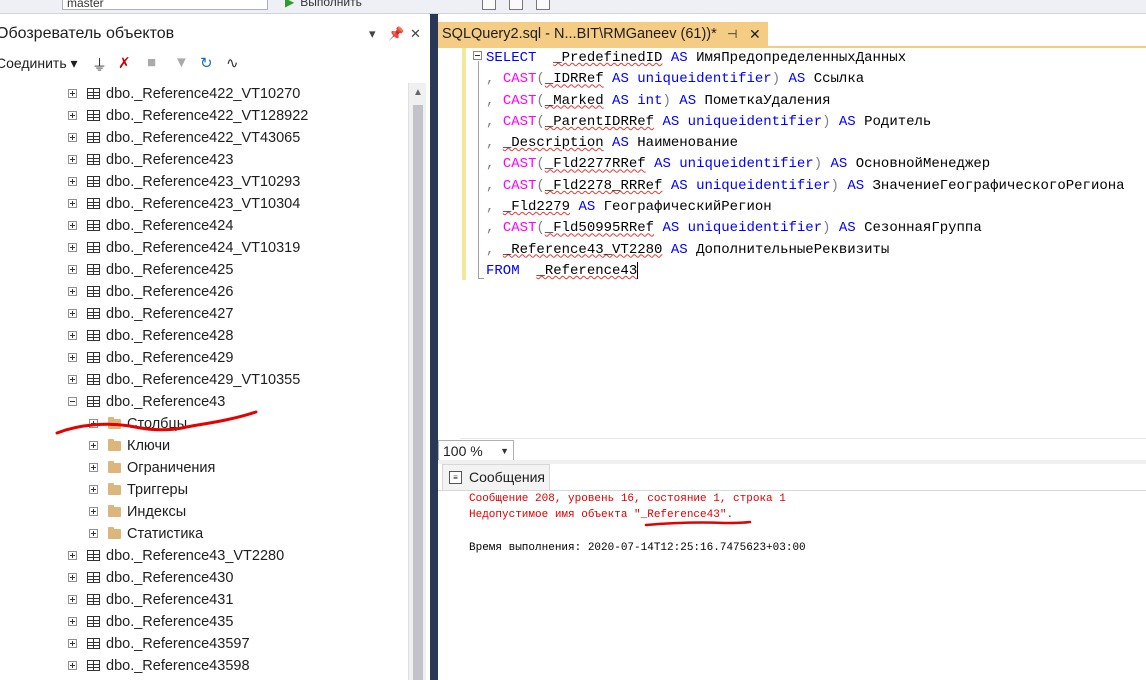  Describe the element at coordinates (805, 207) in the screenshot. I see `code-line: , _Fld2279 AS ГеографическийРегион` at that location.